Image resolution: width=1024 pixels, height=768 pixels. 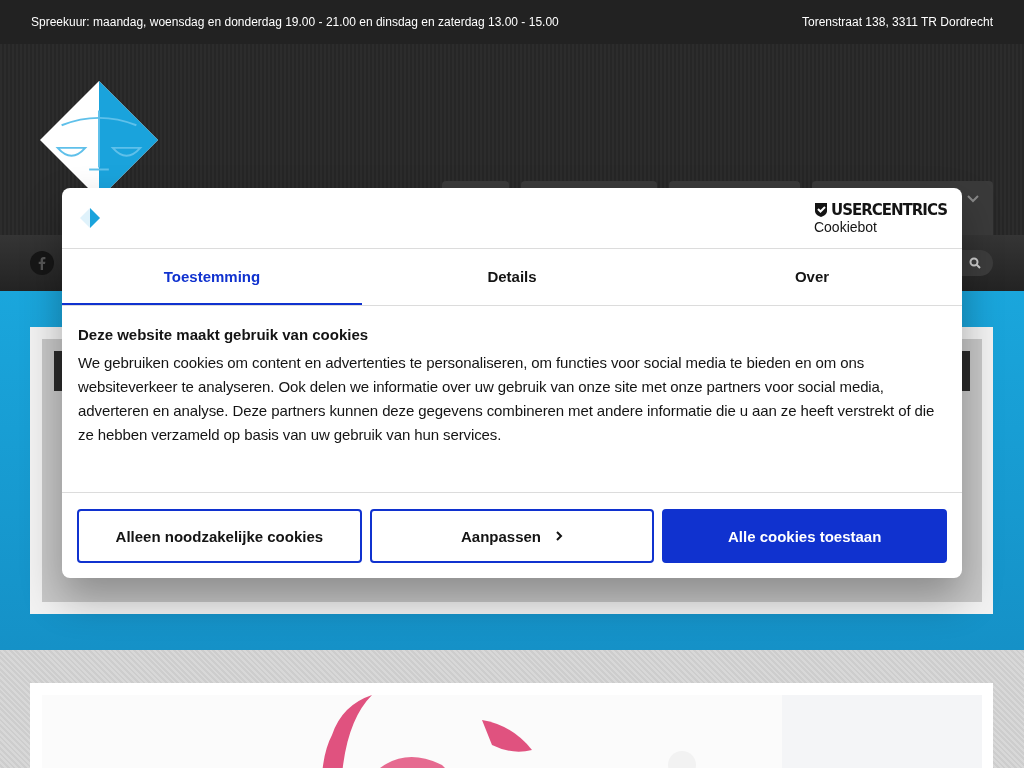 What do you see at coordinates (888, 210) in the screenshot?
I see `brand-name: USERCENTRICS` at bounding box center [888, 210].